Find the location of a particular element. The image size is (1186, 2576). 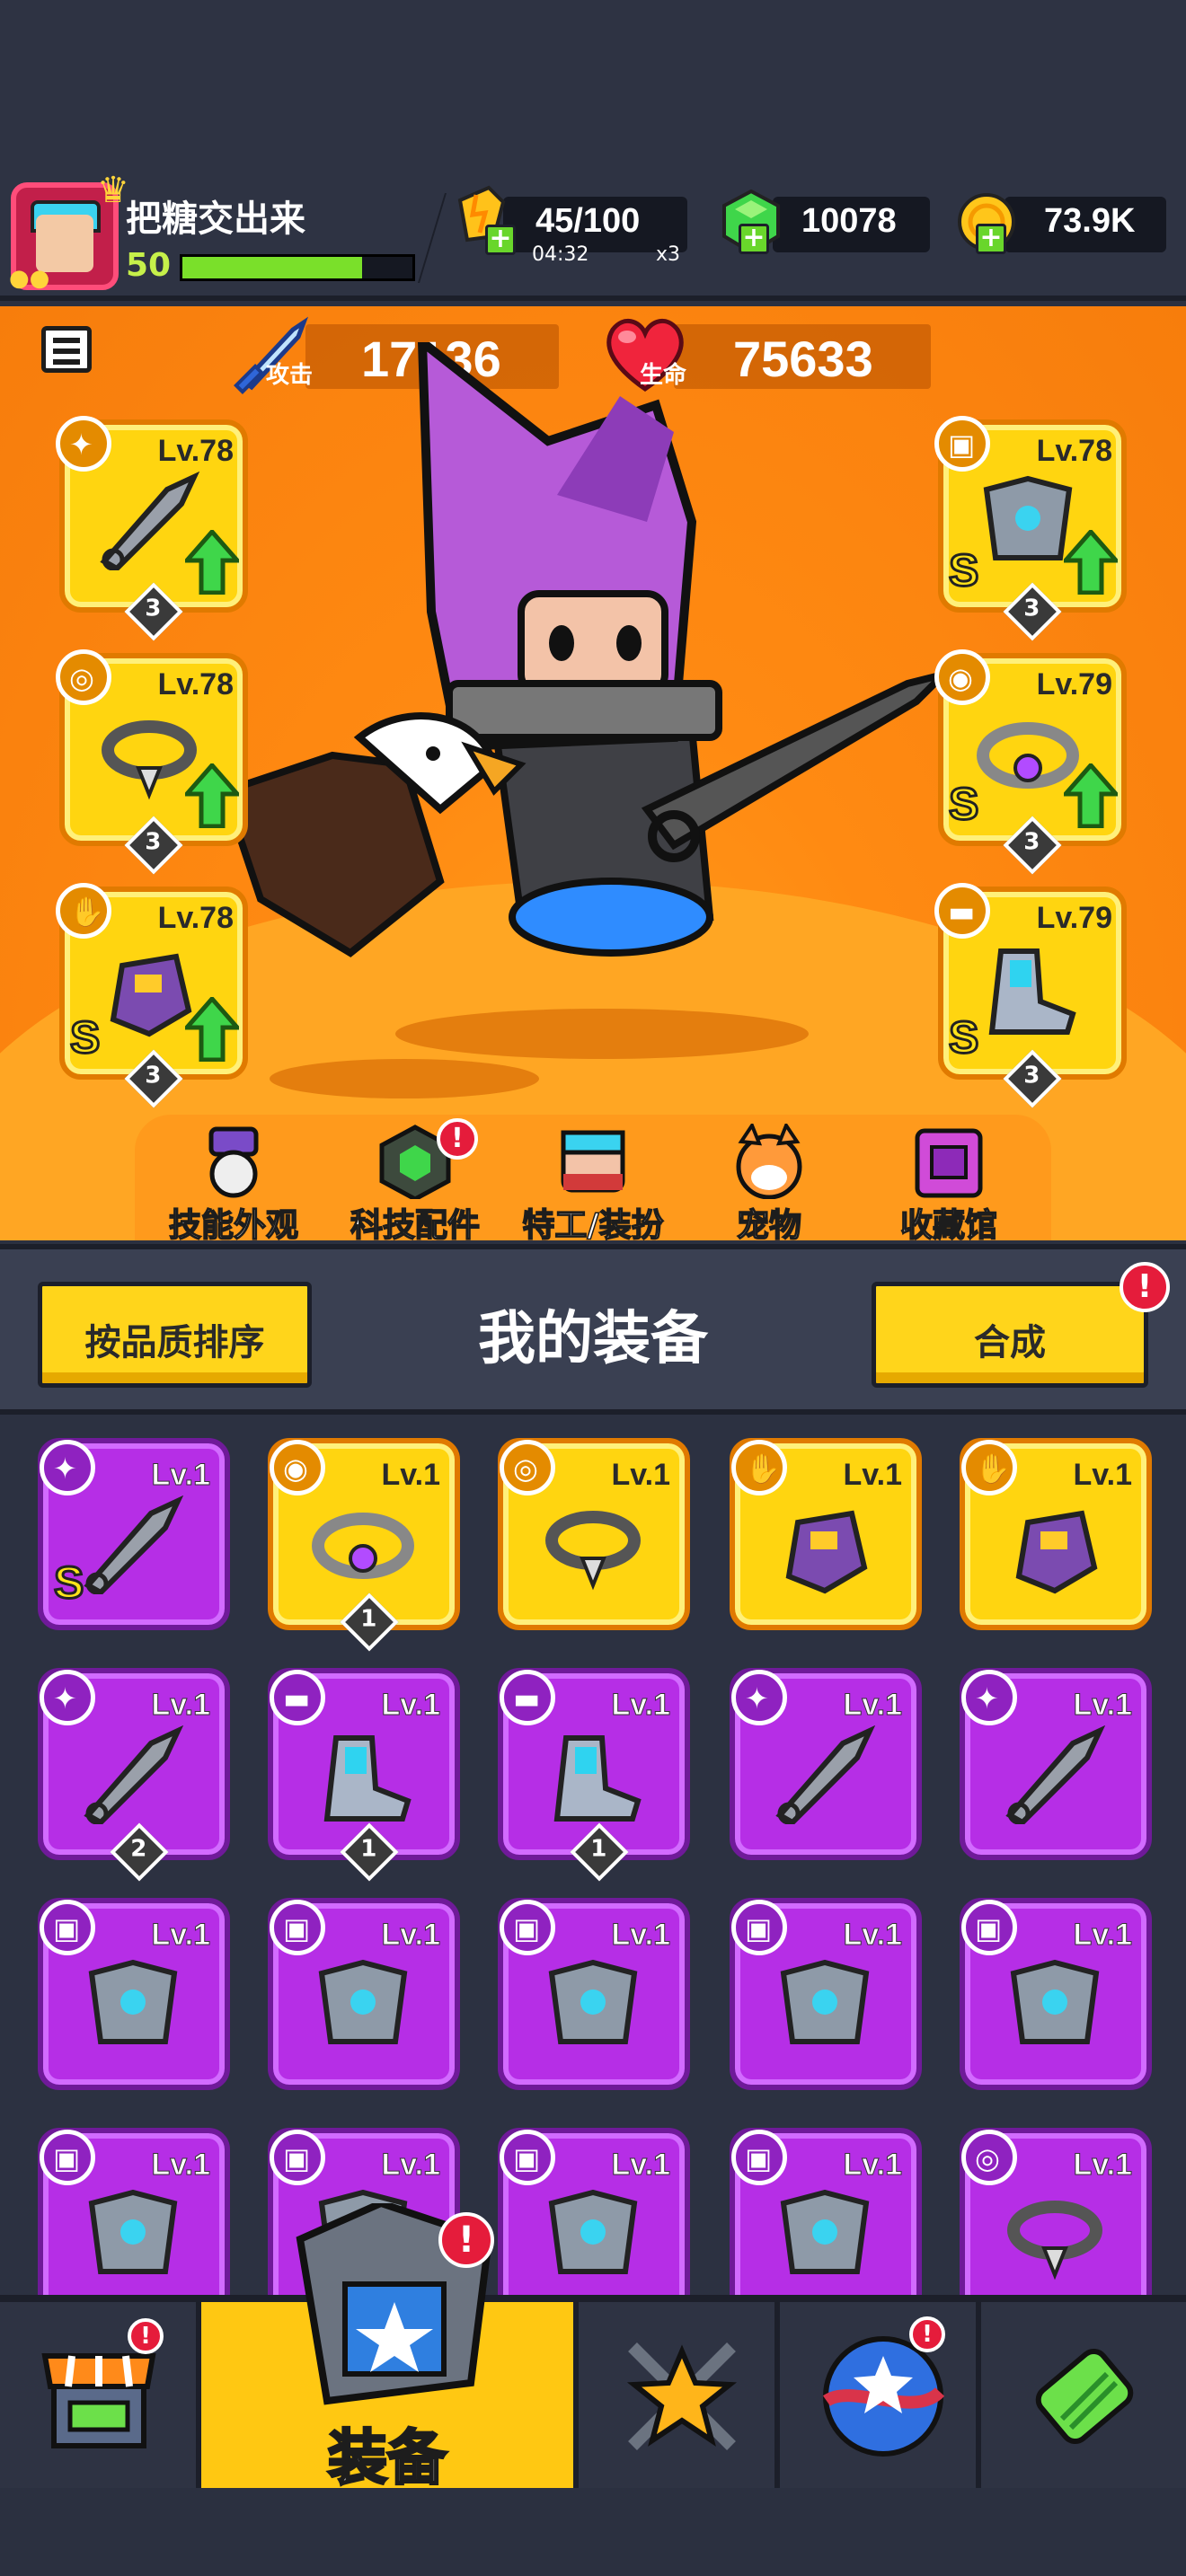

shortcut-agent-costume: 特工/装扮 is located at coordinates (593, 1182).